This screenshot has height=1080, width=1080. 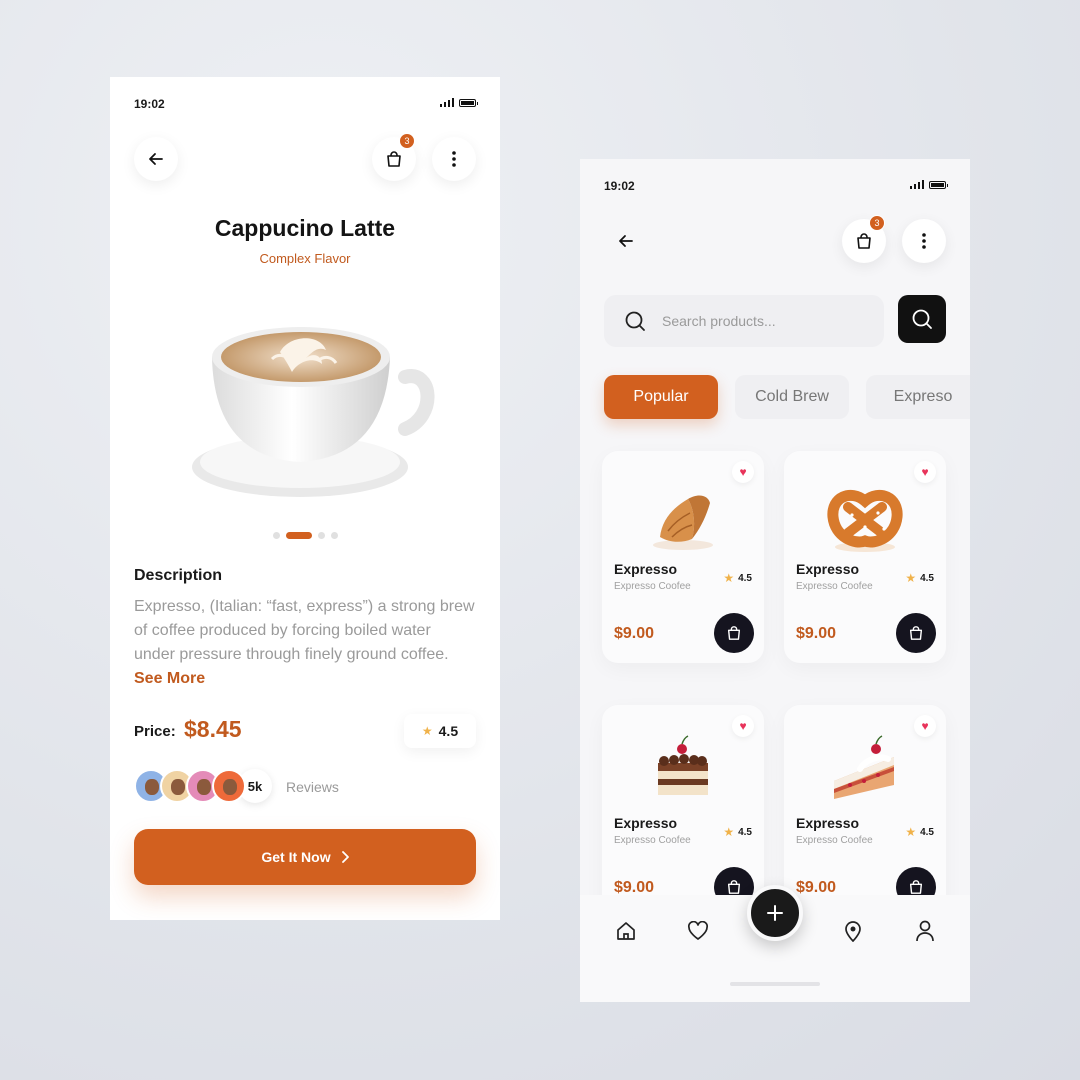 I want to click on tab-expreso: Expreso, so click(x=918, y=397).